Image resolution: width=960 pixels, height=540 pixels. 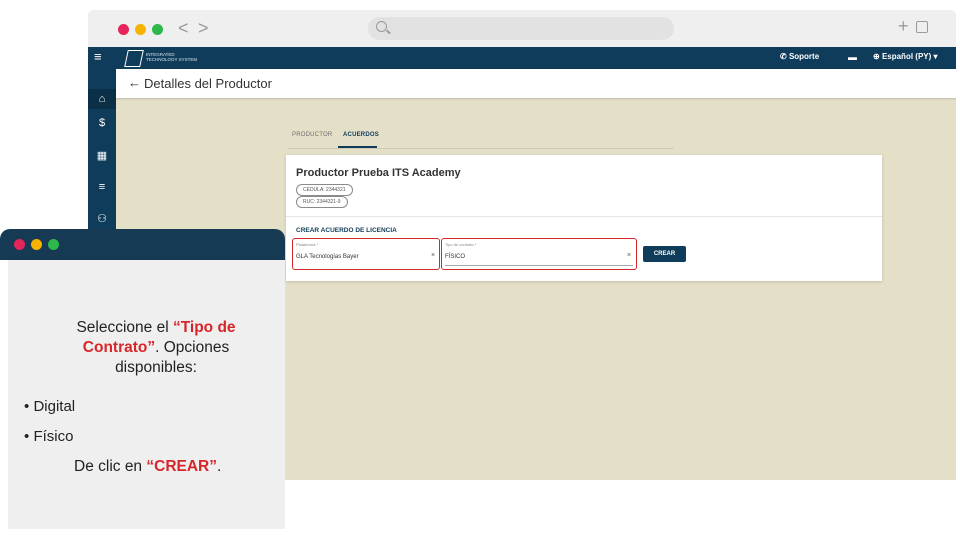 I want to click on minimize-window-dot, so click(x=140, y=29).